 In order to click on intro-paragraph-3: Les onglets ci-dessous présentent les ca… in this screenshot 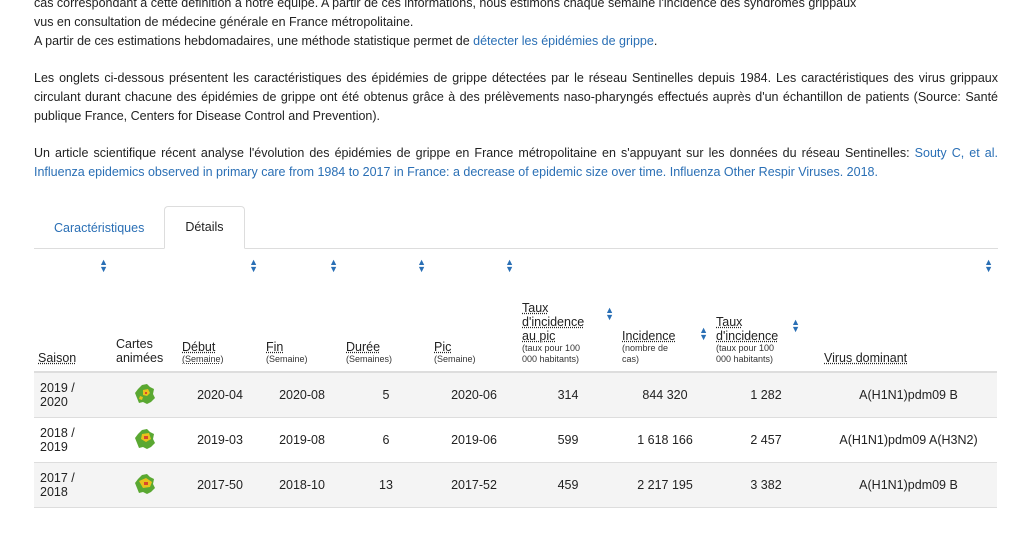, I will do `click(516, 97)`.